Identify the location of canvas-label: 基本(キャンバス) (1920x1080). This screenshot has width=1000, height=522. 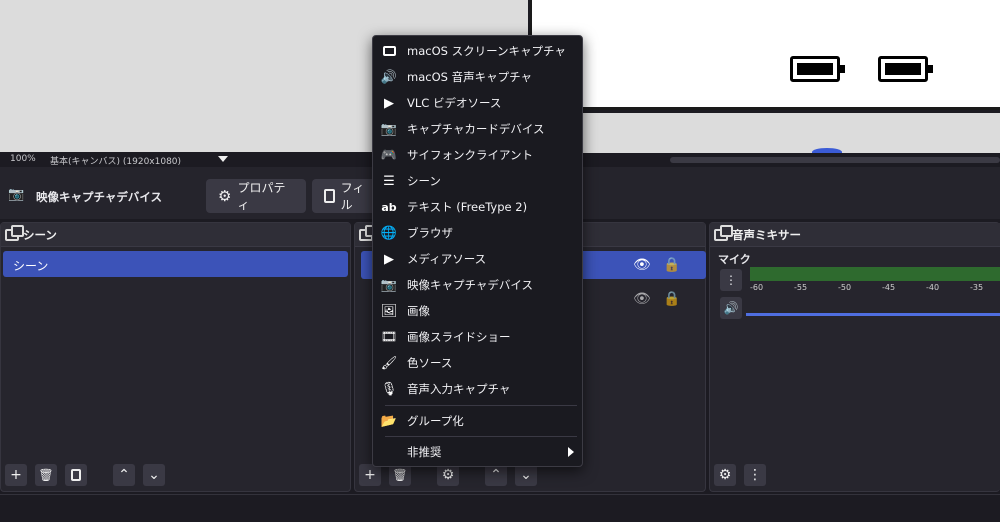
(115, 160).